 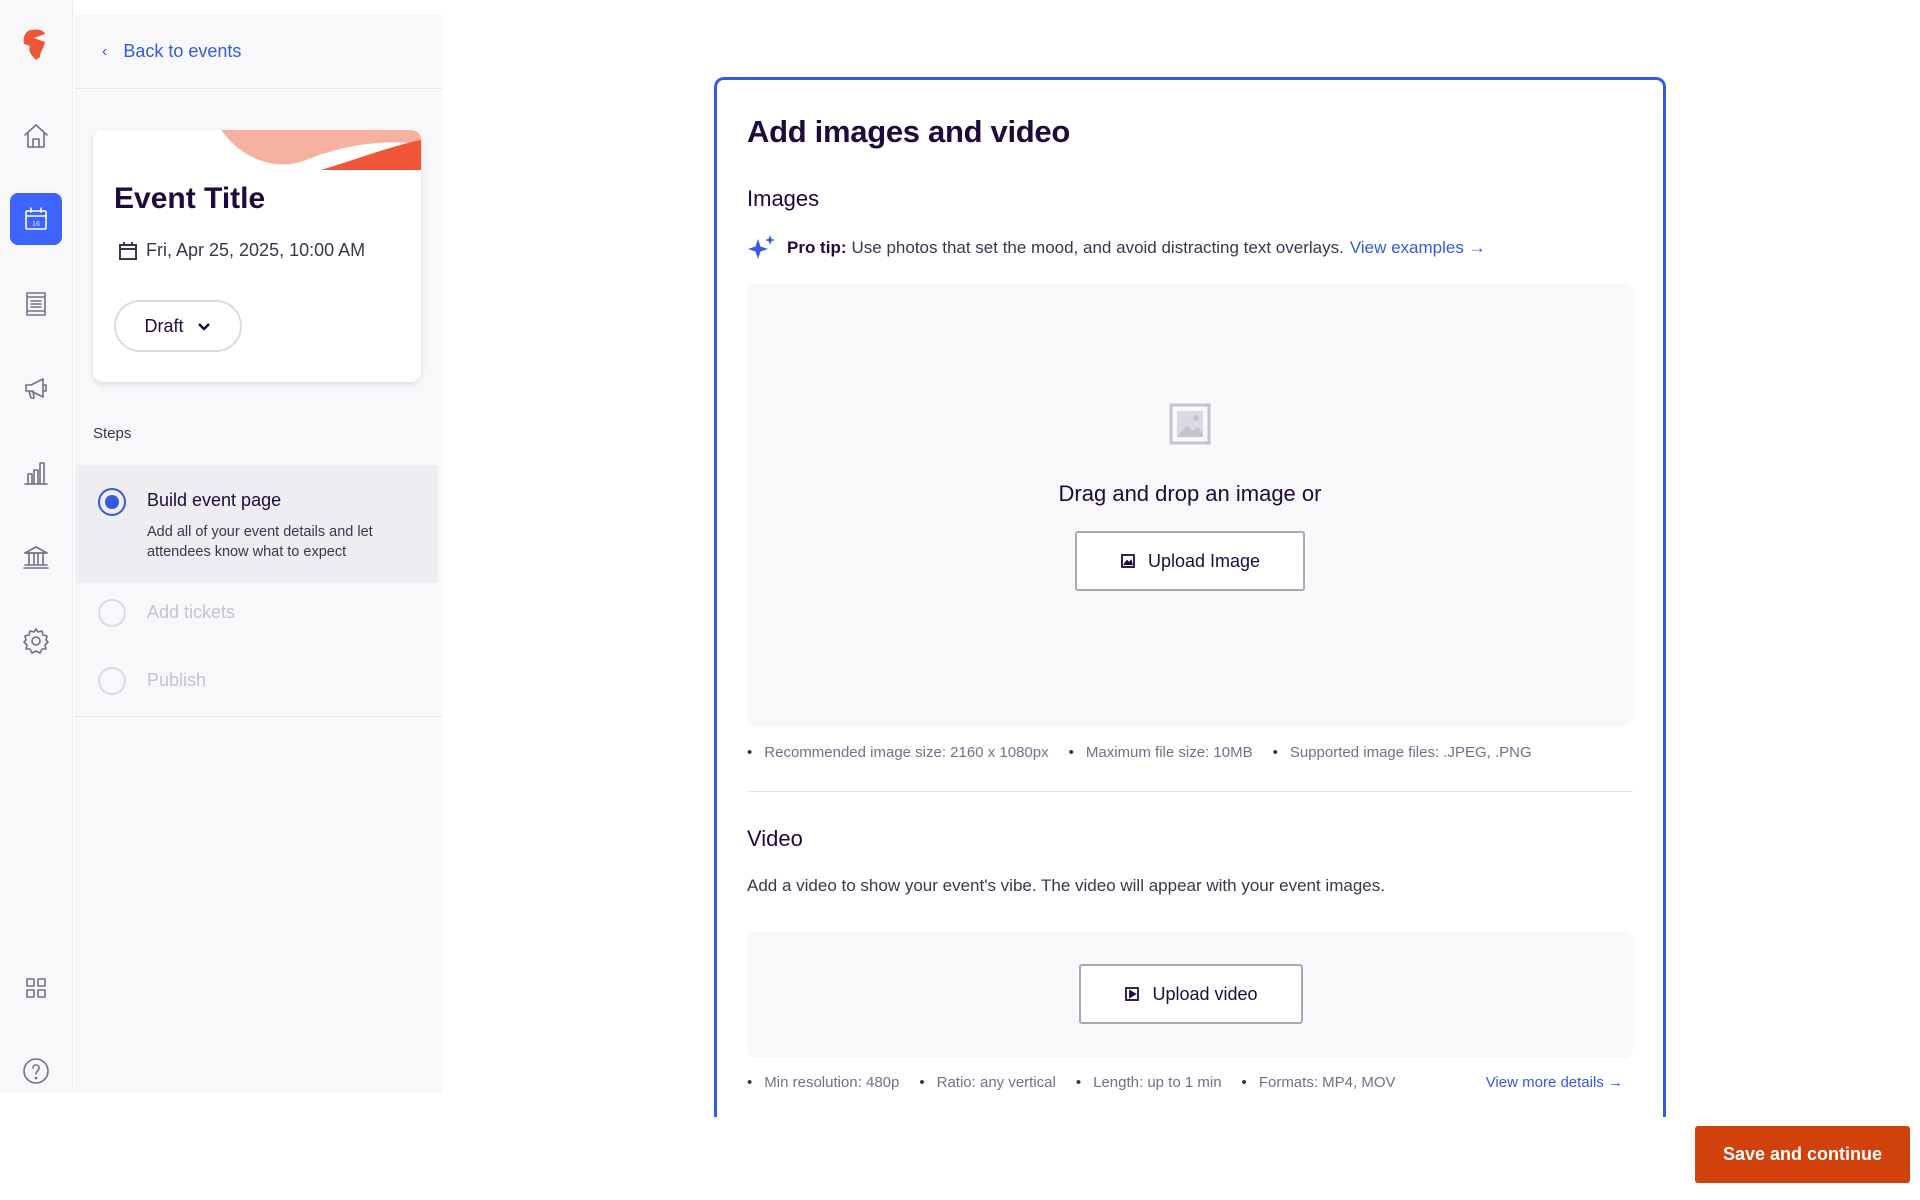 What do you see at coordinates (1406, 247) in the screenshot?
I see `view-examples-label: View examples` at bounding box center [1406, 247].